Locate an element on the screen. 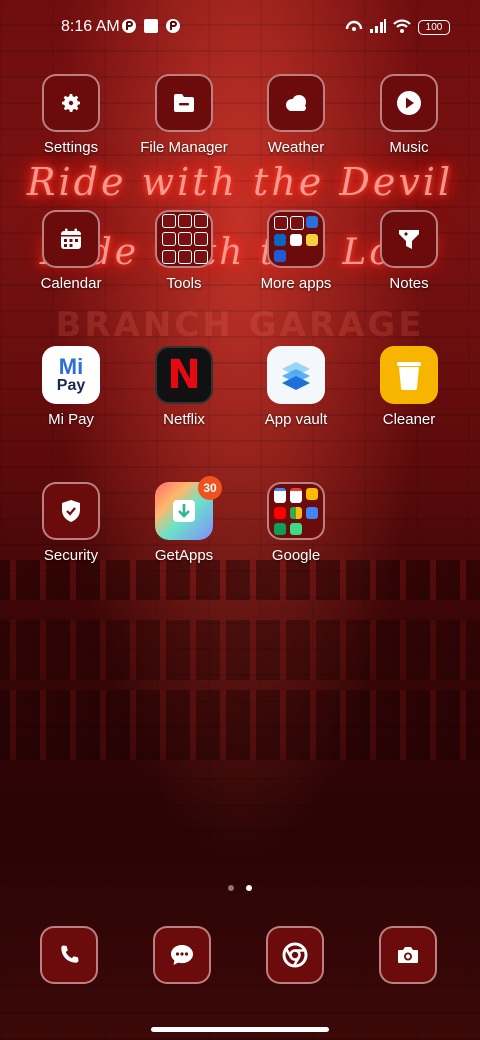 The image size is (480, 1040). app-weather: Weather is located at coordinates (296, 115).